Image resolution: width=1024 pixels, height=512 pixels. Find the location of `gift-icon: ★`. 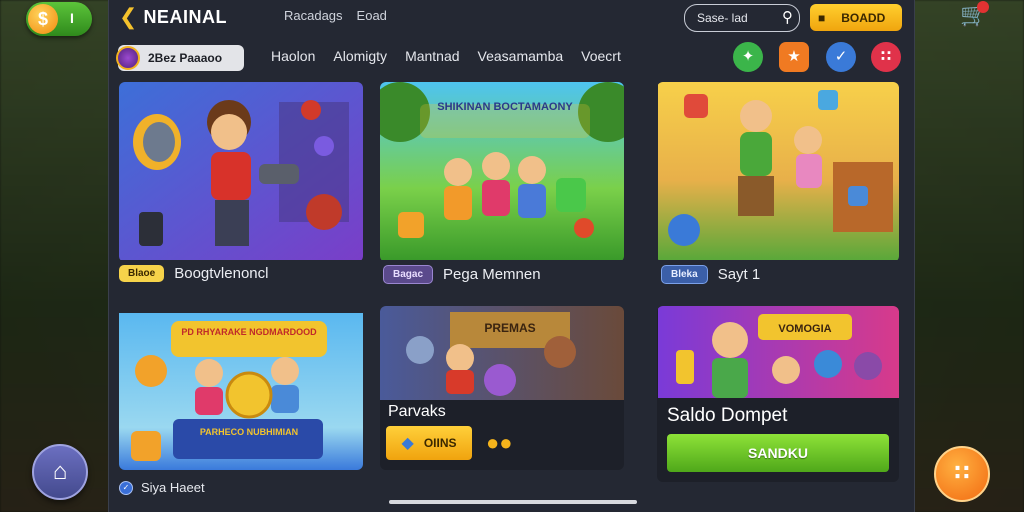

gift-icon: ★ is located at coordinates (794, 57).